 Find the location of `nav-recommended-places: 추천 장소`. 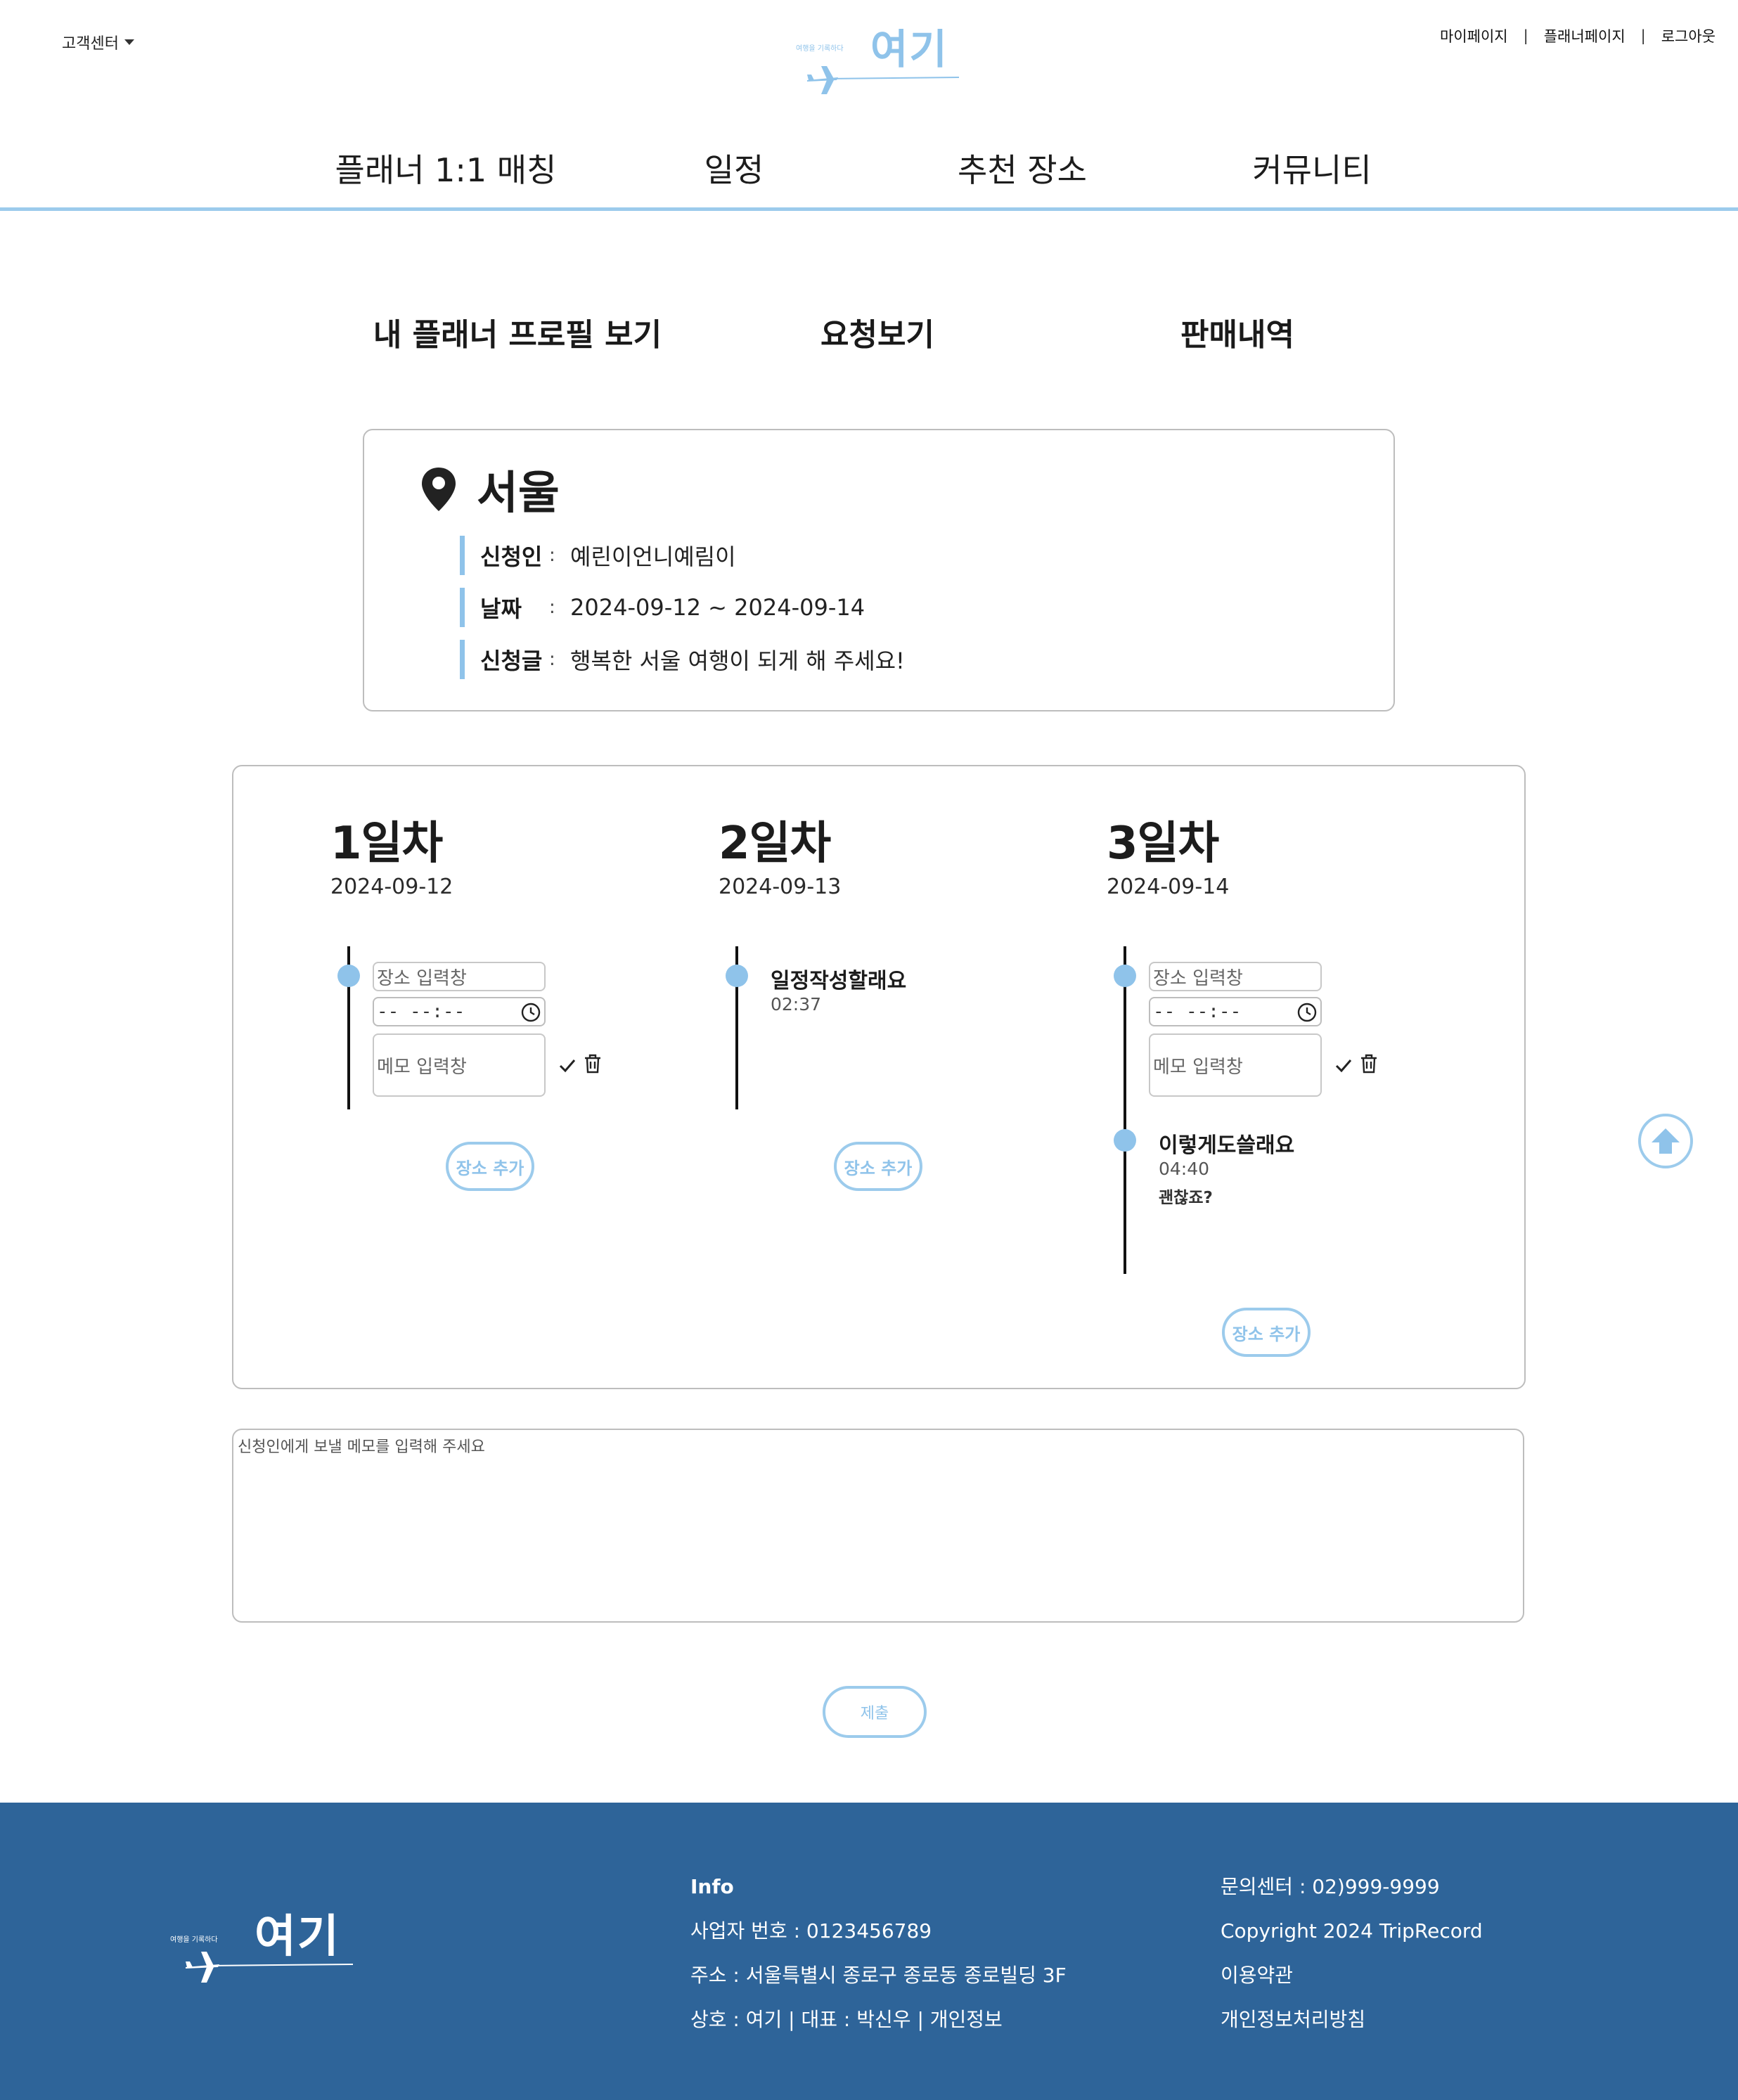

nav-recommended-places: 추천 장소 is located at coordinates (1022, 168).